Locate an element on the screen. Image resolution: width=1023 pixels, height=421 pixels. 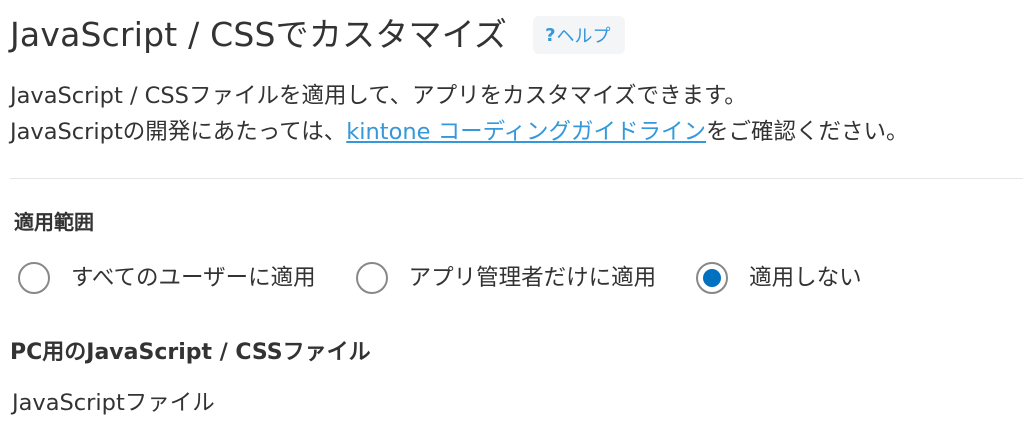
radio-button-do-not-apply is located at coordinates (712, 278).